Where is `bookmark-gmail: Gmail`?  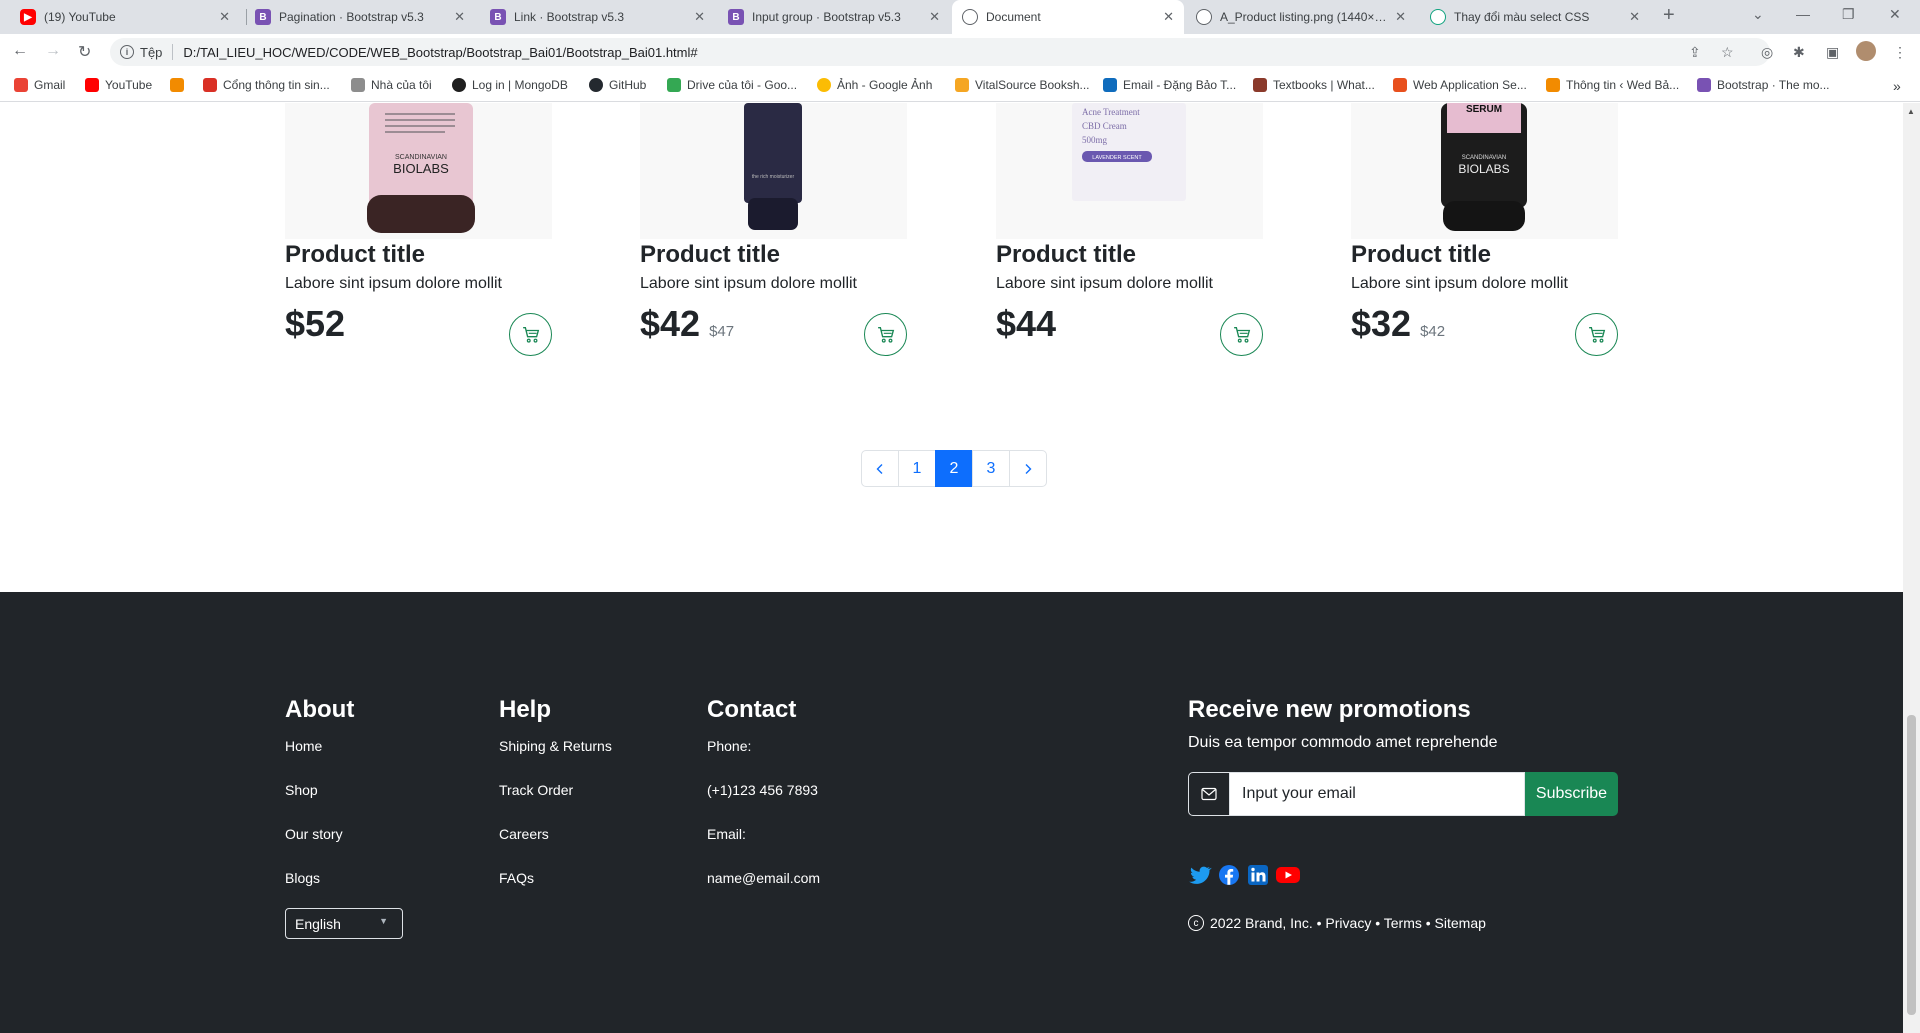
bookmark-gmail: Gmail is located at coordinates (39, 85).